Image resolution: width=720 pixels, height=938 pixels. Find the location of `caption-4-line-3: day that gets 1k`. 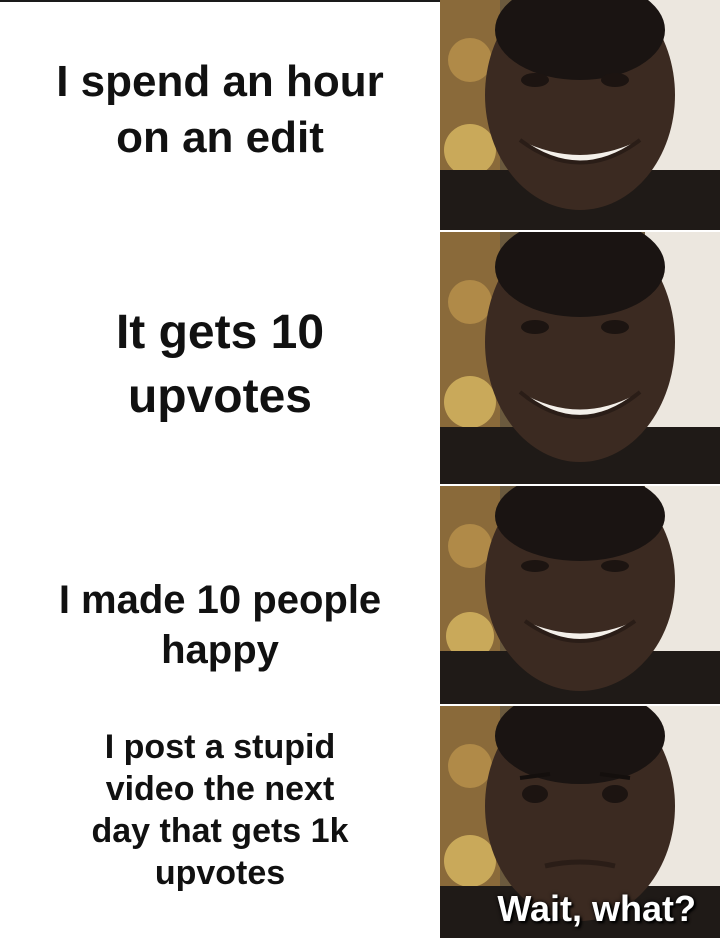

caption-4-line-3: day that gets 1k is located at coordinates (220, 831).